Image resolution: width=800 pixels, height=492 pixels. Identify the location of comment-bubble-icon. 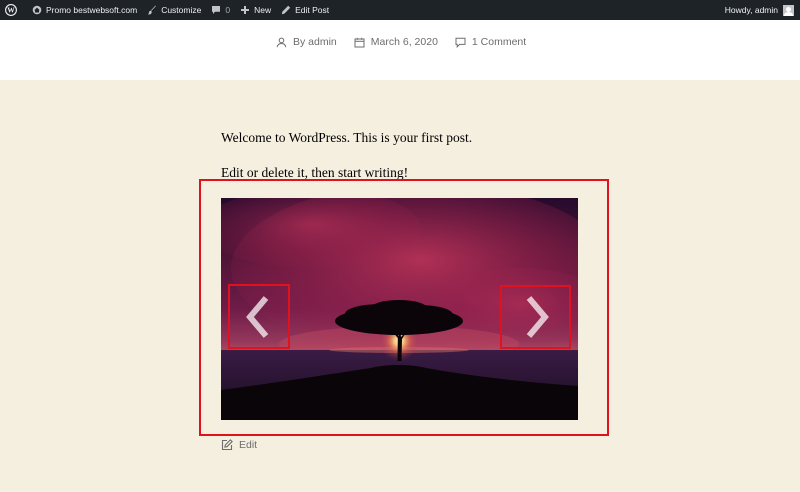
(216, 10).